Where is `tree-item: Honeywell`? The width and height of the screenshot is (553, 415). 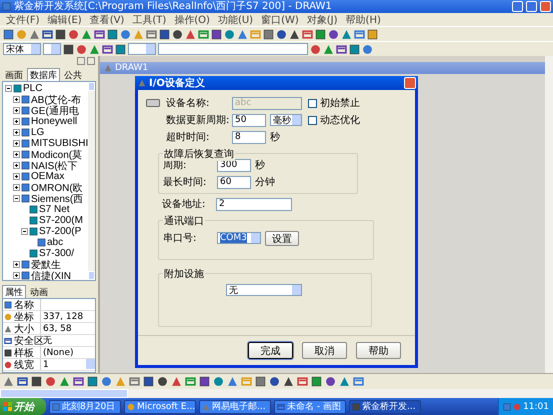 tree-item: Honeywell is located at coordinates (54, 121).